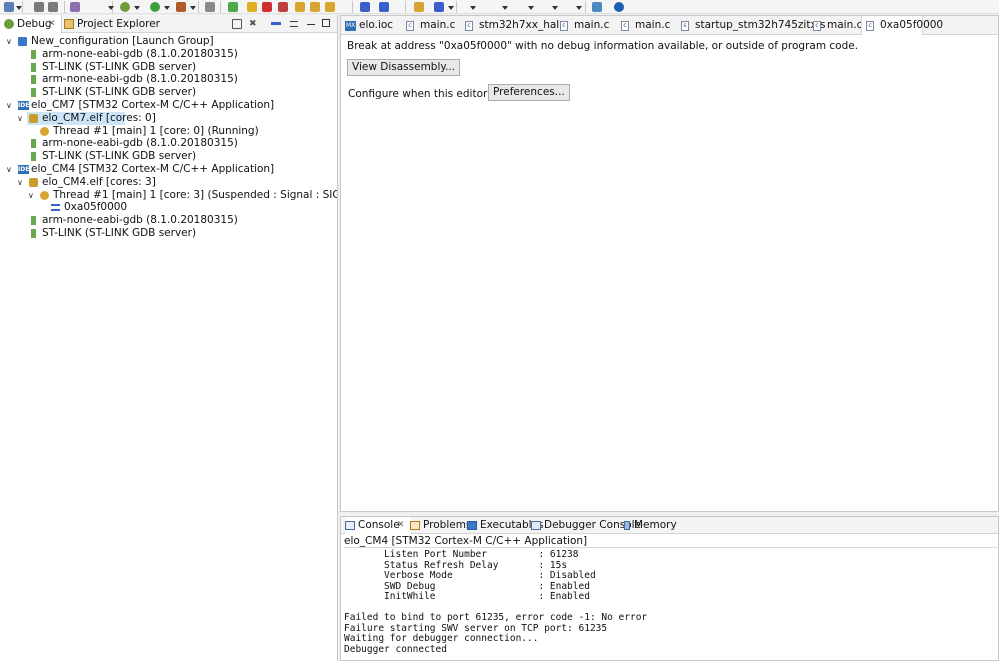 The width and height of the screenshot is (999, 661). I want to click on tab-project-explorer: Project Explorer, so click(114, 24).